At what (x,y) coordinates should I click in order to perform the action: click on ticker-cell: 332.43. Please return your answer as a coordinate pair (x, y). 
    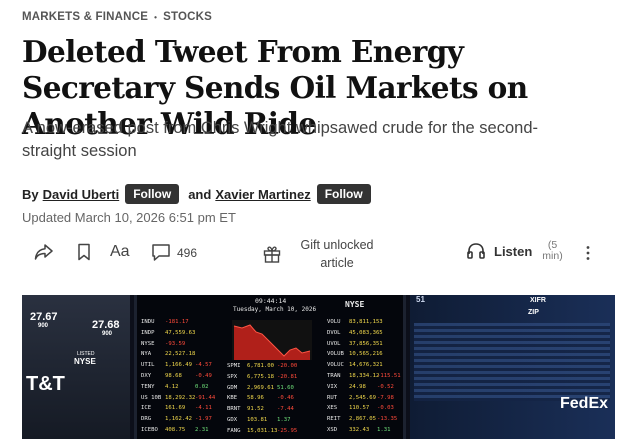
    Looking at the image, I should click on (359, 430).